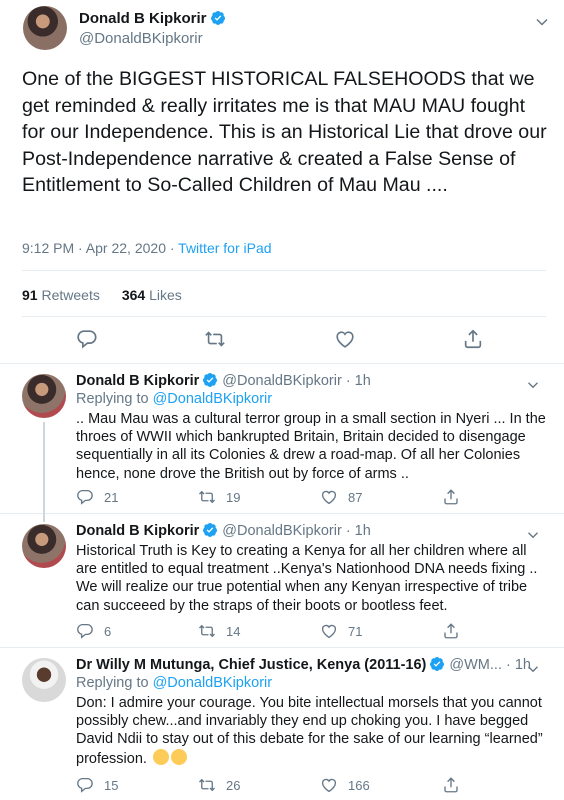  What do you see at coordinates (133, 295) in the screenshot?
I see `likes-count: 364` at bounding box center [133, 295].